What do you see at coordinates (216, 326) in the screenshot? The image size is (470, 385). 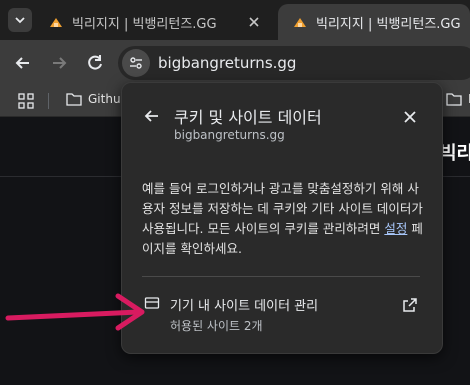 I see `allowed-sites-count: 허용된 사이트 2개` at bounding box center [216, 326].